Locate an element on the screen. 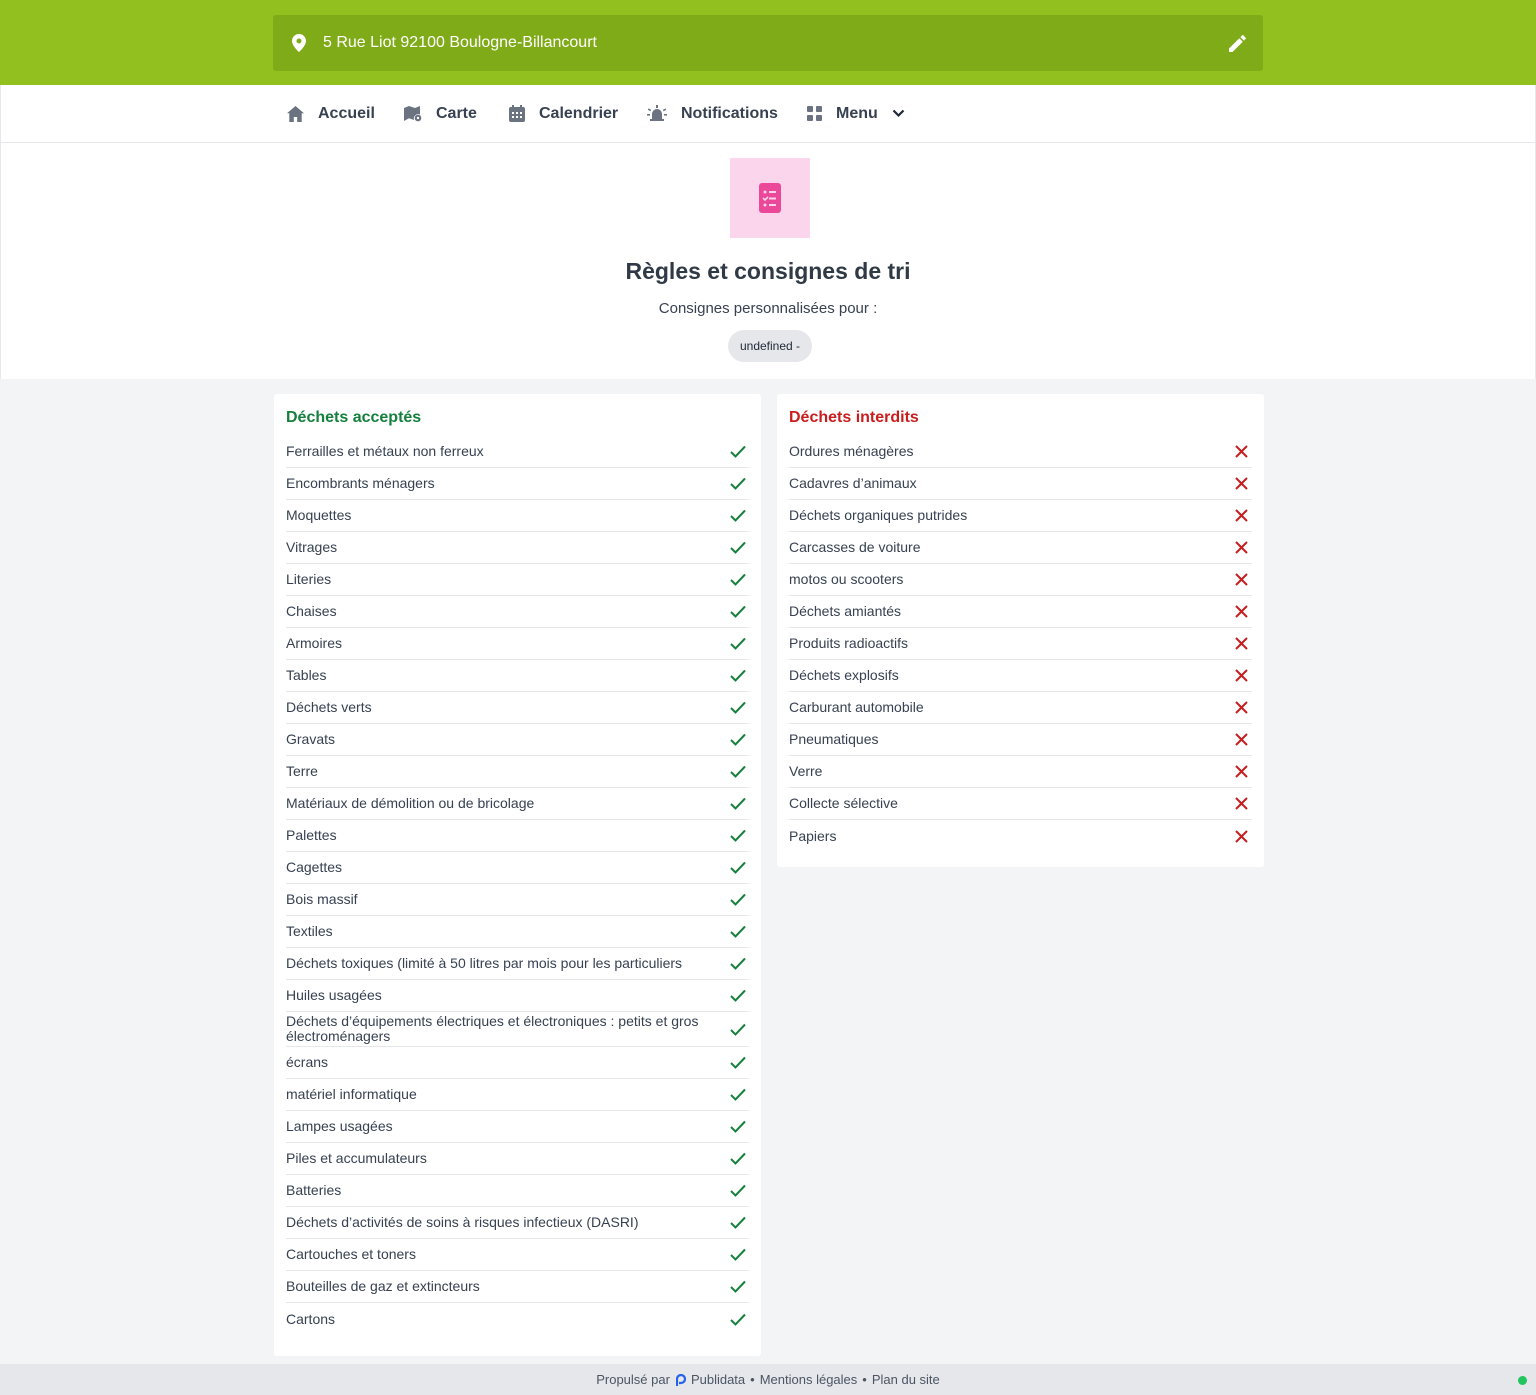 The height and width of the screenshot is (1395, 1536). accepted-item: Textiles is located at coordinates (517, 932).